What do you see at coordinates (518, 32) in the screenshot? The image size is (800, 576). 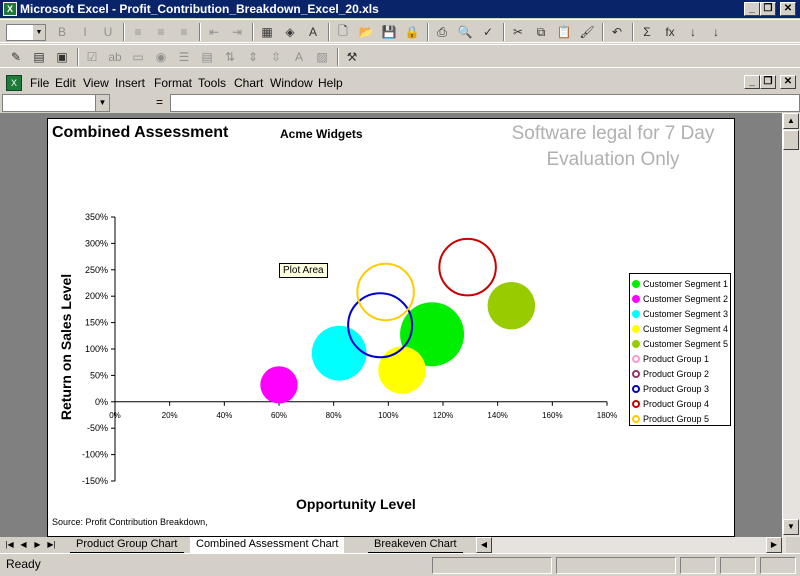 I see `cut-icon: ✂` at bounding box center [518, 32].